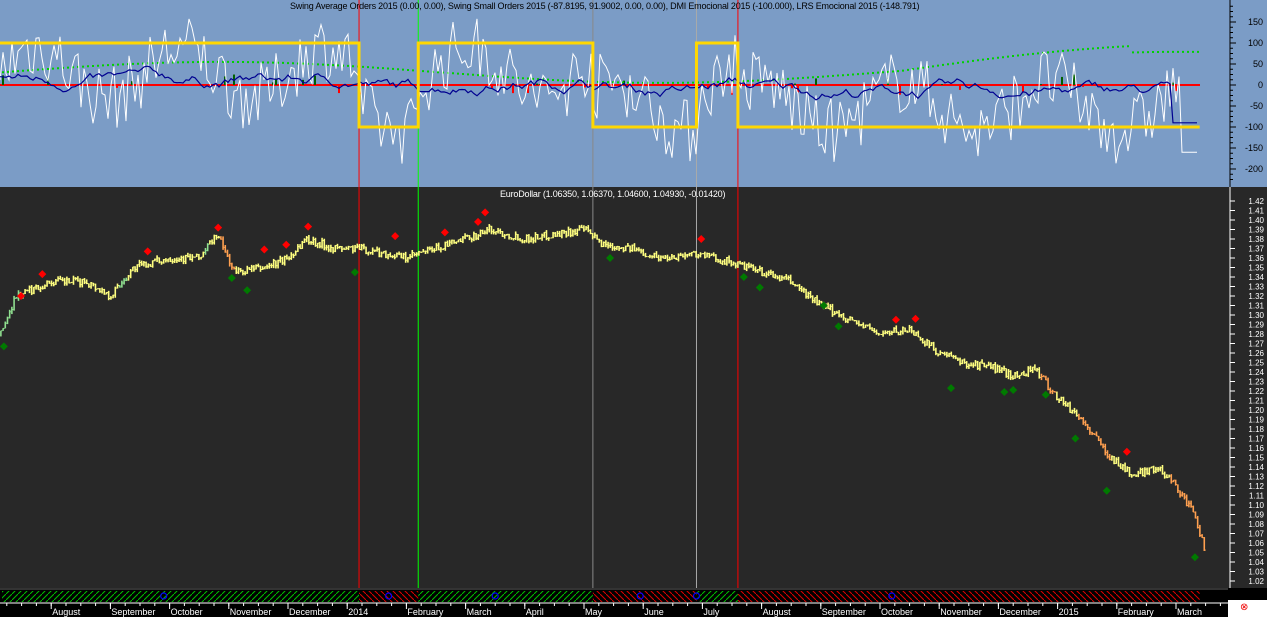  I want to click on strip-border, so click(614, 589).